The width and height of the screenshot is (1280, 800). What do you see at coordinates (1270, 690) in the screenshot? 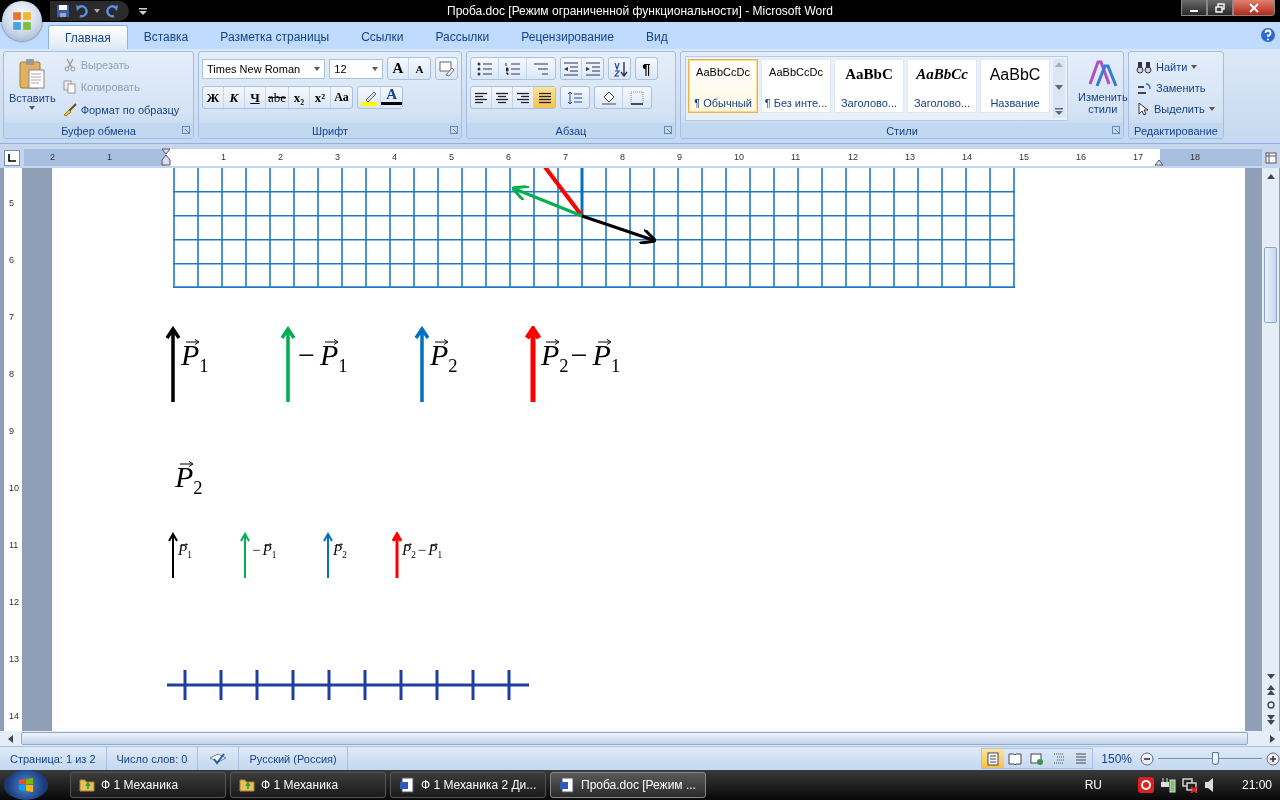
I see `previous-page-icon` at bounding box center [1270, 690].